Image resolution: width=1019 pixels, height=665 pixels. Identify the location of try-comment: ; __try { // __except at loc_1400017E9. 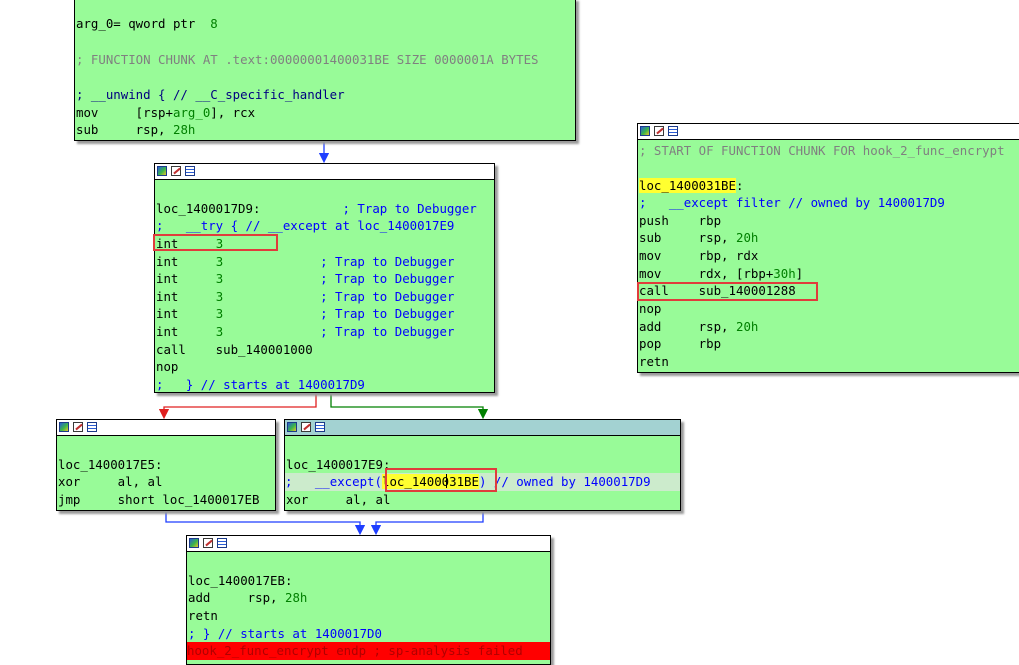
(305, 225).